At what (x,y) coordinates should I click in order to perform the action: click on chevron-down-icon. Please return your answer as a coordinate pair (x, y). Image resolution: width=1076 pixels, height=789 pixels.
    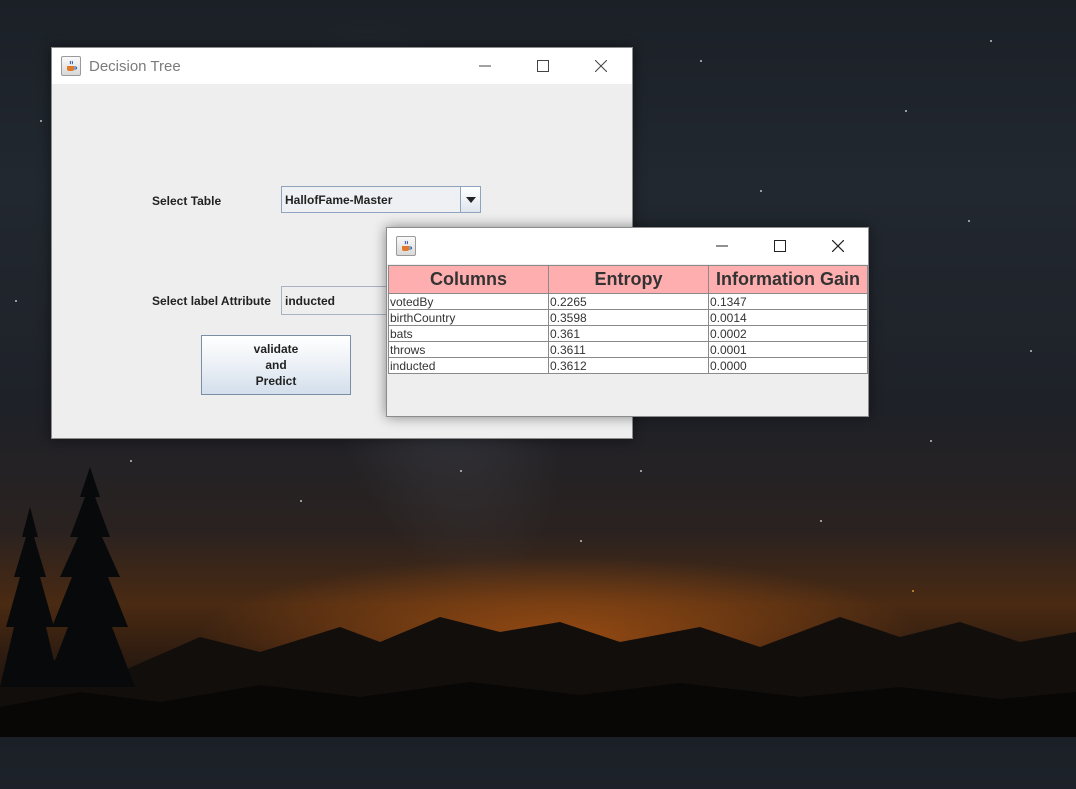
    Looking at the image, I should click on (470, 199).